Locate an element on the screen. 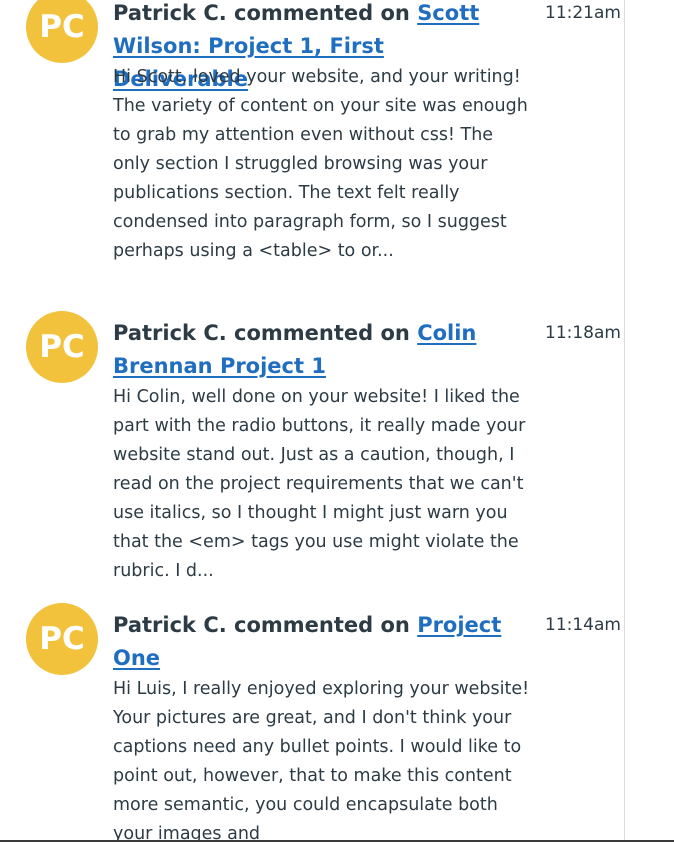 This screenshot has height=842, width=674. timestamp: 11:18am is located at coordinates (583, 333).